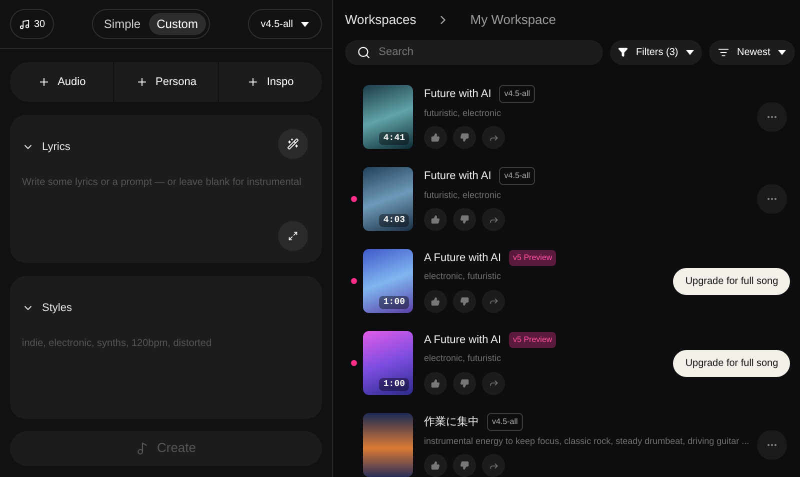  What do you see at coordinates (32, 24) in the screenshot?
I see `credits-pill: 30` at bounding box center [32, 24].